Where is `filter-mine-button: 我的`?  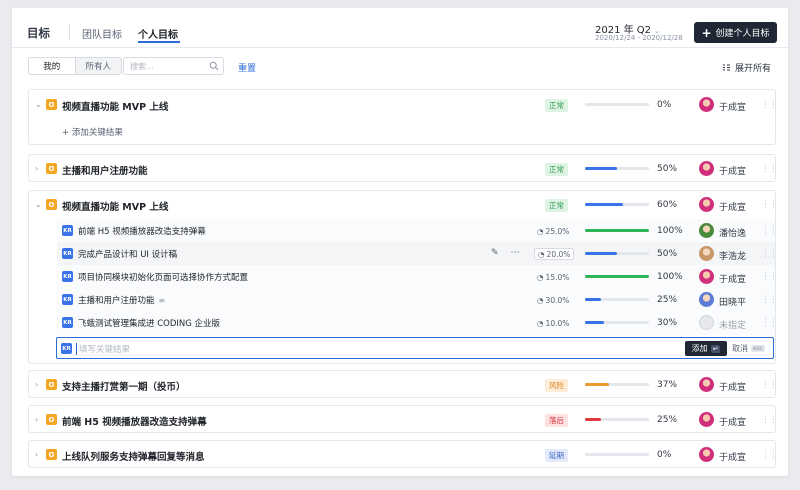 filter-mine-button: 我的 is located at coordinates (52, 66).